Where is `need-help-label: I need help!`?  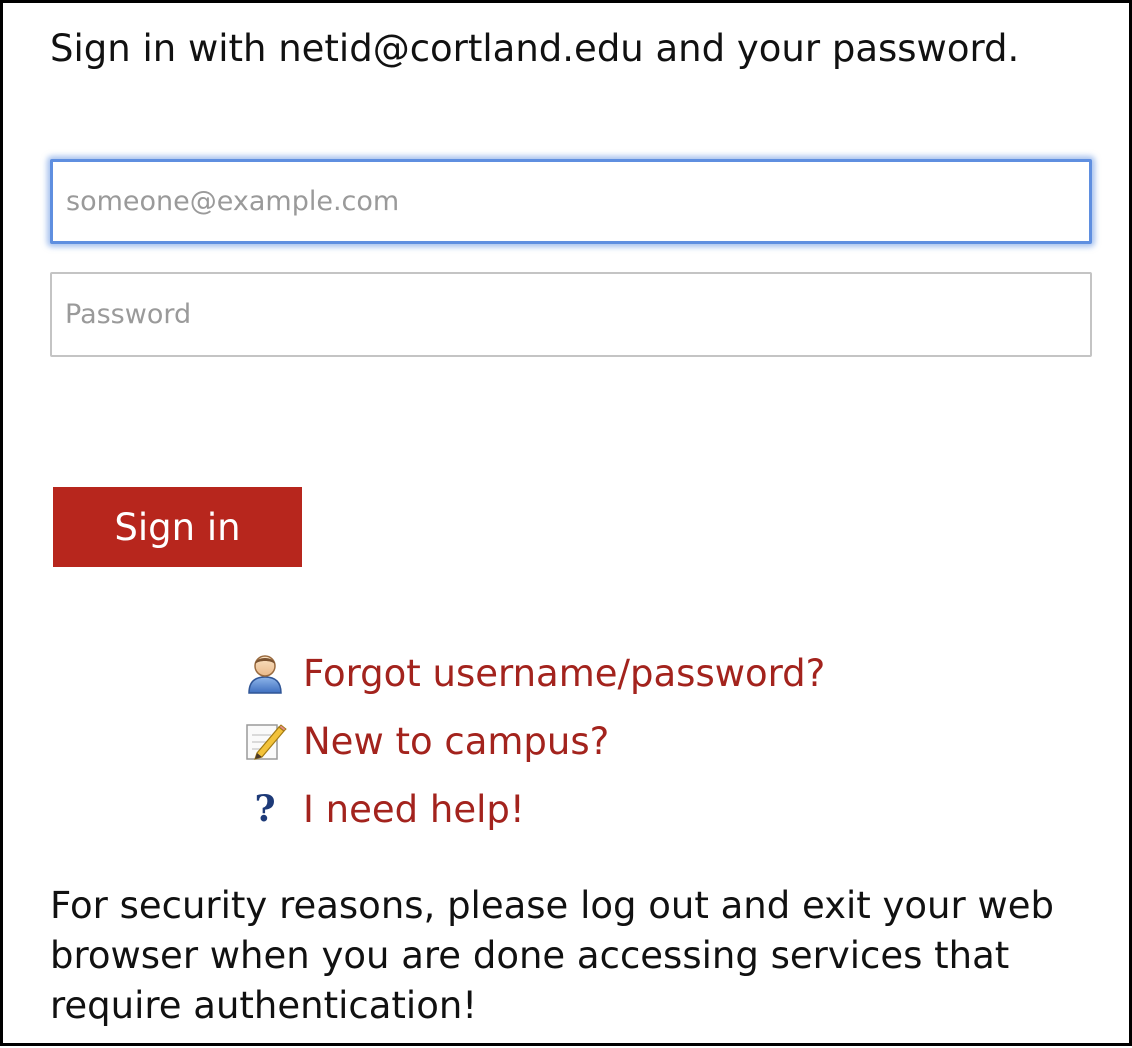
need-help-label: I need help! is located at coordinates (414, 809).